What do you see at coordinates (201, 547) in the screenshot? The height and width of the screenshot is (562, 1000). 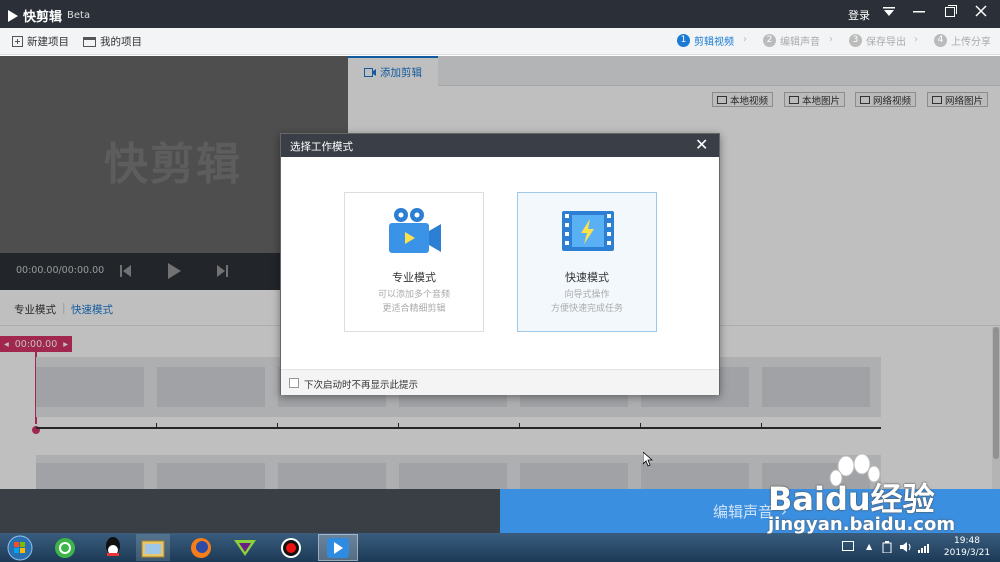 I see `firefox-icon` at bounding box center [201, 547].